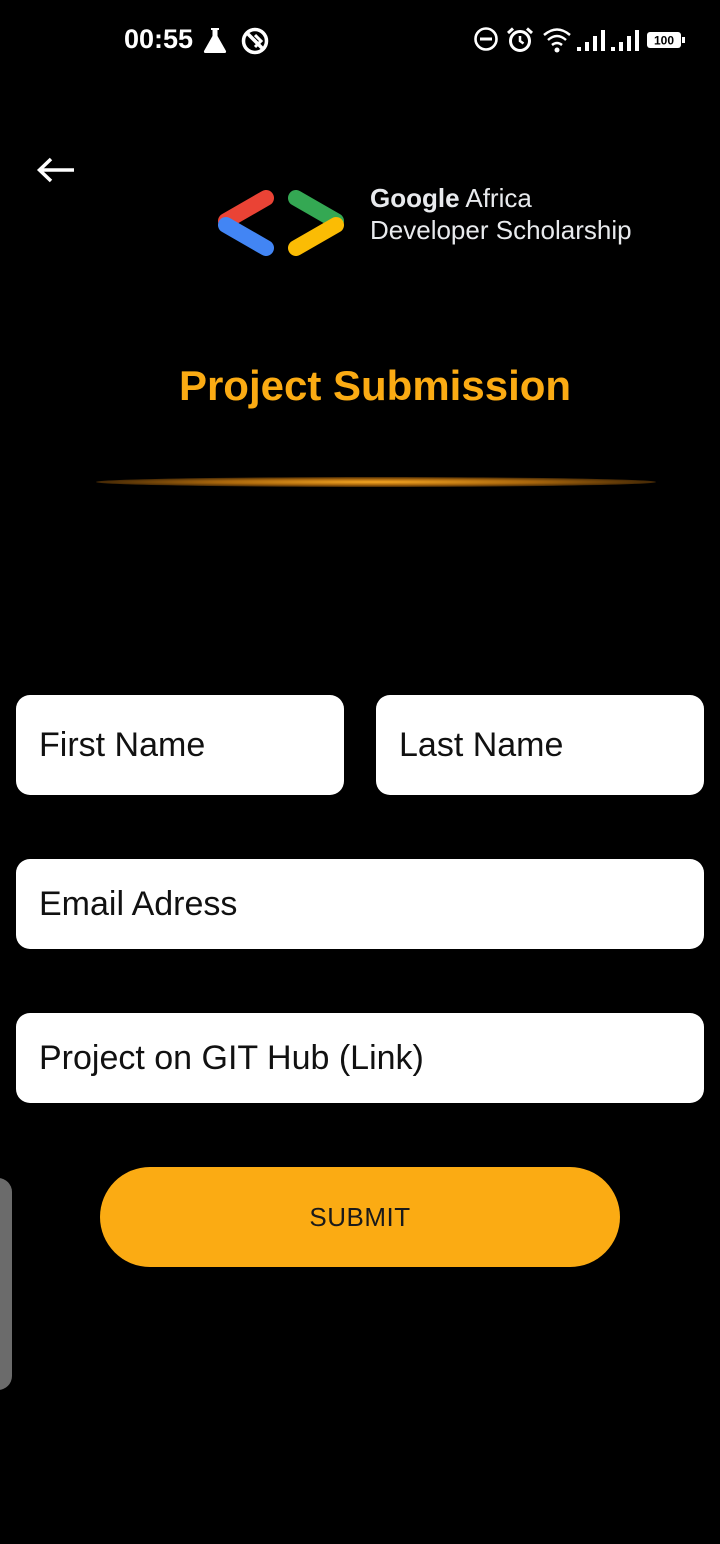 This screenshot has width=720, height=1544. I want to click on wifi-icon, so click(557, 42).